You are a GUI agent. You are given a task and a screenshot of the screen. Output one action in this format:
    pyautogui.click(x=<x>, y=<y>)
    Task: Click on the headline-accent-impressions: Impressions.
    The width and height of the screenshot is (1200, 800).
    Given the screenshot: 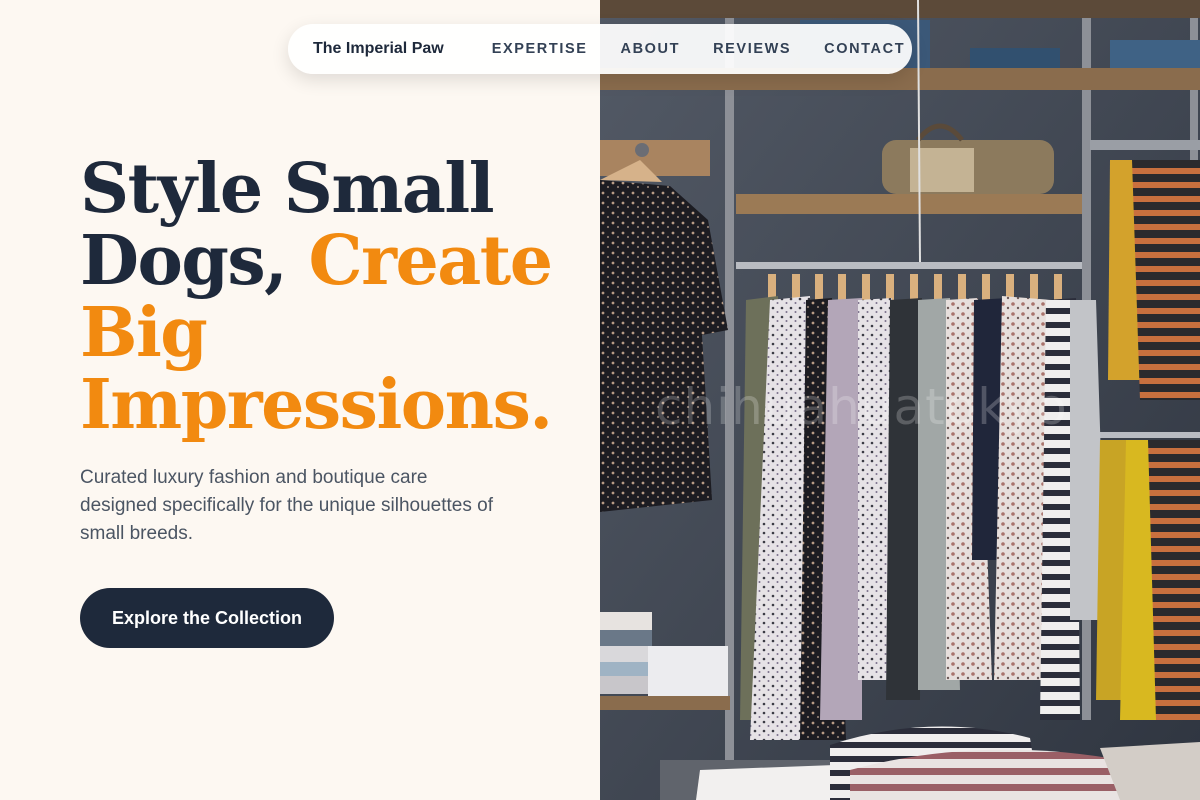 What is the action you would take?
    pyautogui.click(x=316, y=405)
    